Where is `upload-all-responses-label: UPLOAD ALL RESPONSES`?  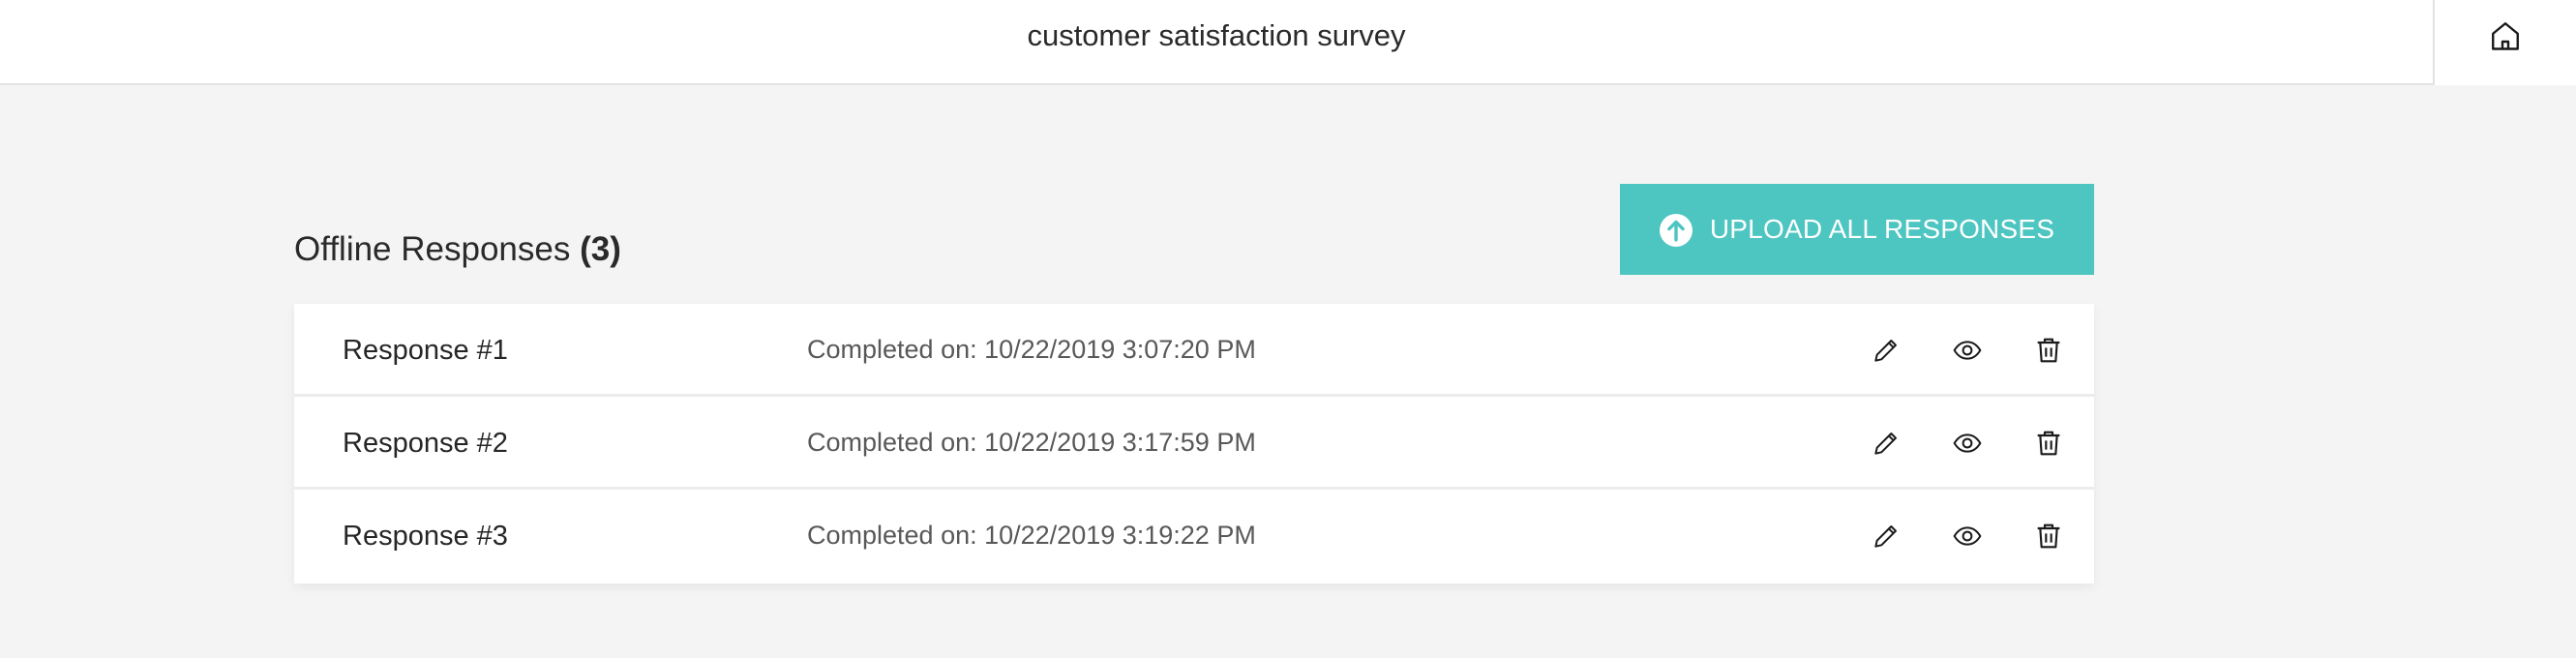
upload-all-responses-label: UPLOAD ALL RESPONSES is located at coordinates (1882, 229).